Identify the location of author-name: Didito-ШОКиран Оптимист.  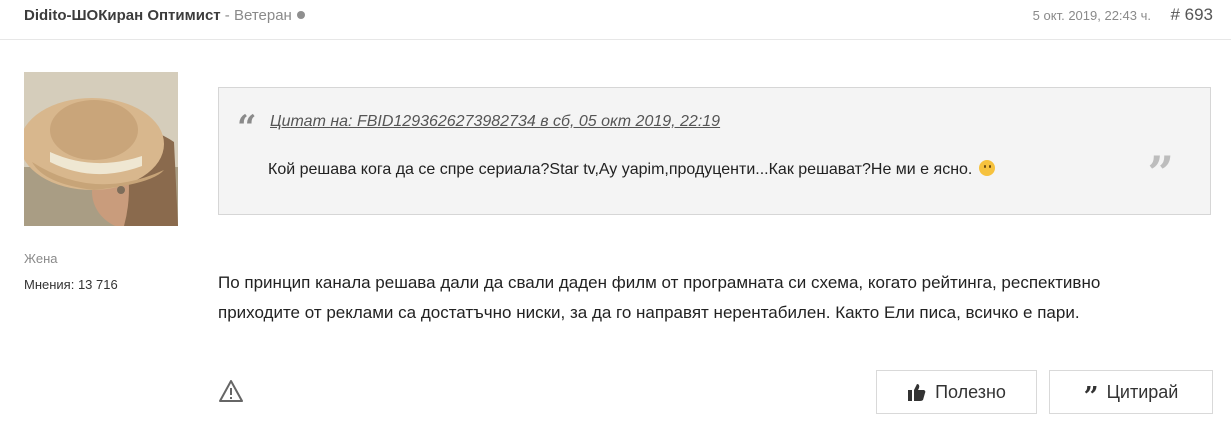
(122, 15).